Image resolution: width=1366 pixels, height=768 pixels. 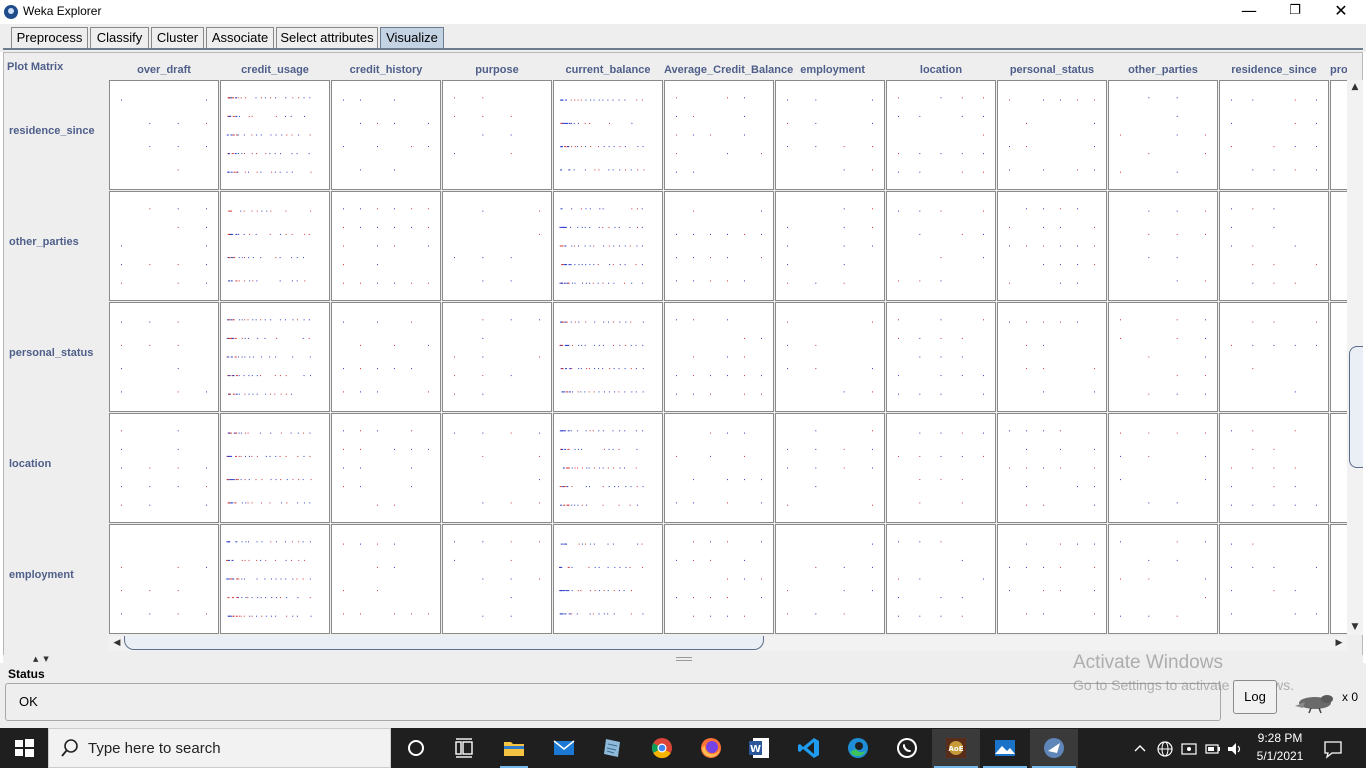 What do you see at coordinates (327, 38) in the screenshot?
I see `tab-select-attributes: Select attributes` at bounding box center [327, 38].